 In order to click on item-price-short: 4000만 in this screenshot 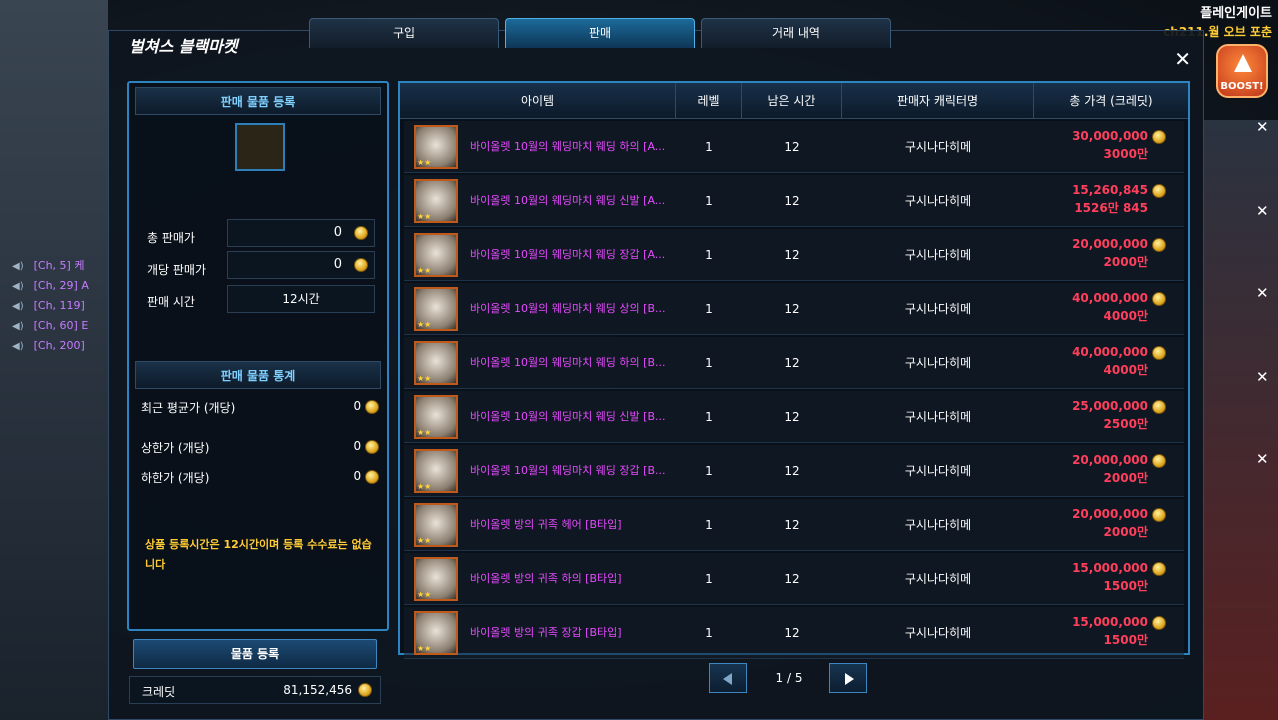, I will do `click(1125, 370)`.